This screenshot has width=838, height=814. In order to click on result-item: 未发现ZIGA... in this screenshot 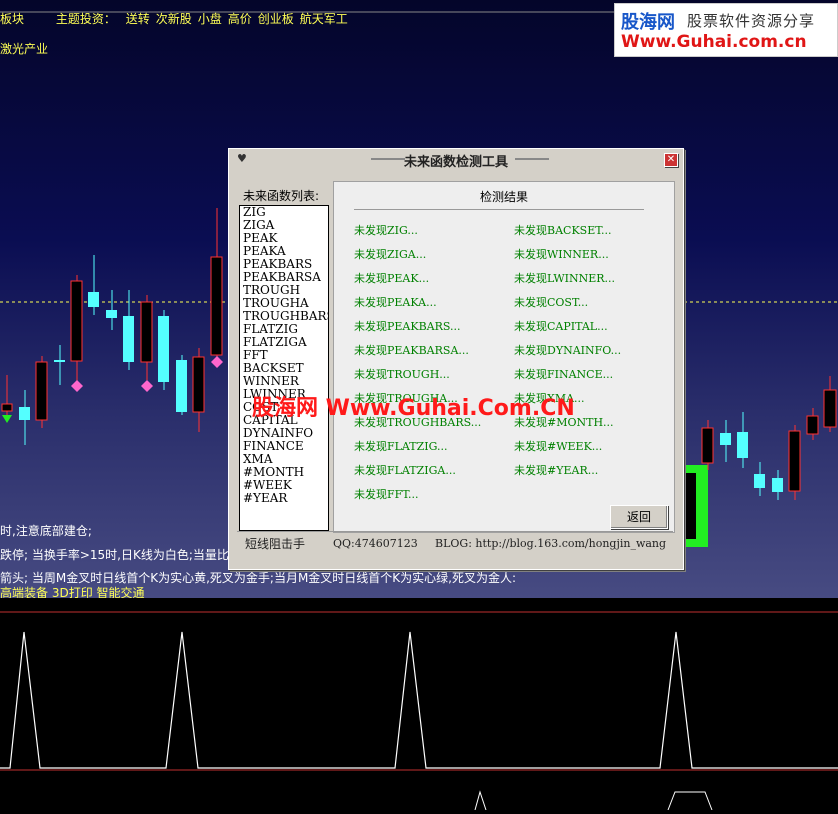, I will do `click(390, 254)`.